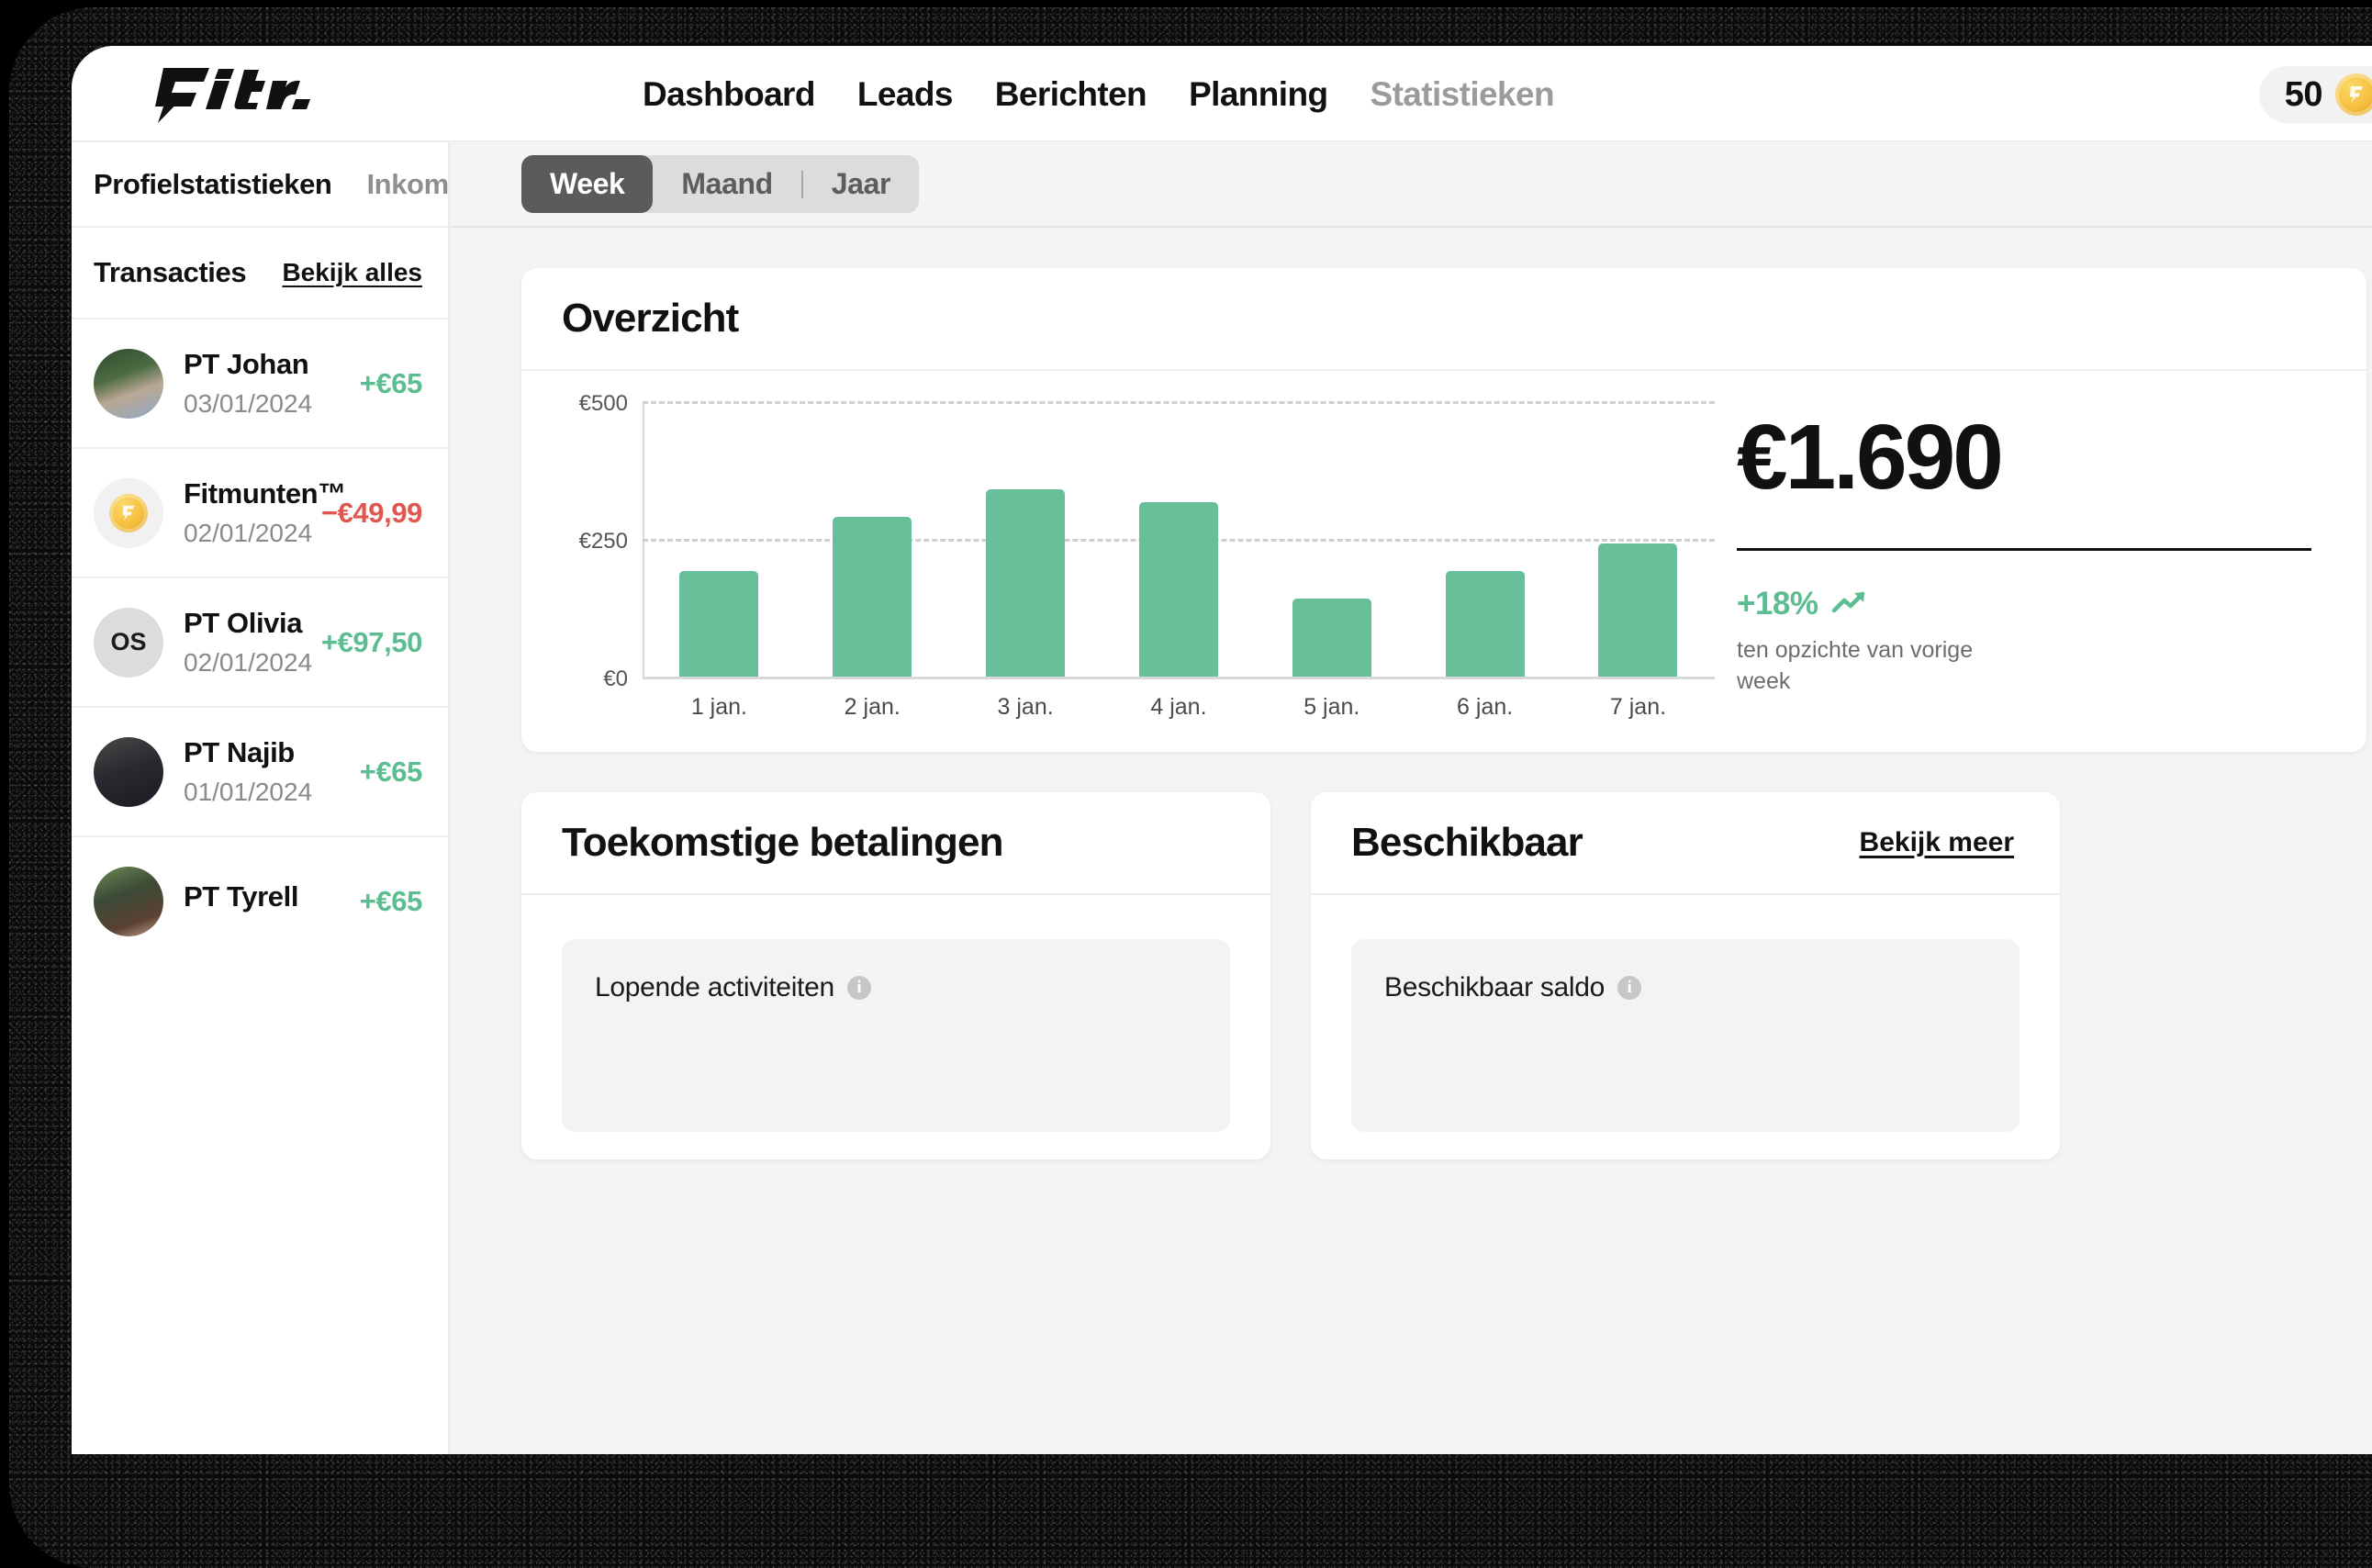 The width and height of the screenshot is (2372, 1568). Describe the element at coordinates (1462, 94) in the screenshot. I see `nav-item-statistieken: Statistieken` at that location.